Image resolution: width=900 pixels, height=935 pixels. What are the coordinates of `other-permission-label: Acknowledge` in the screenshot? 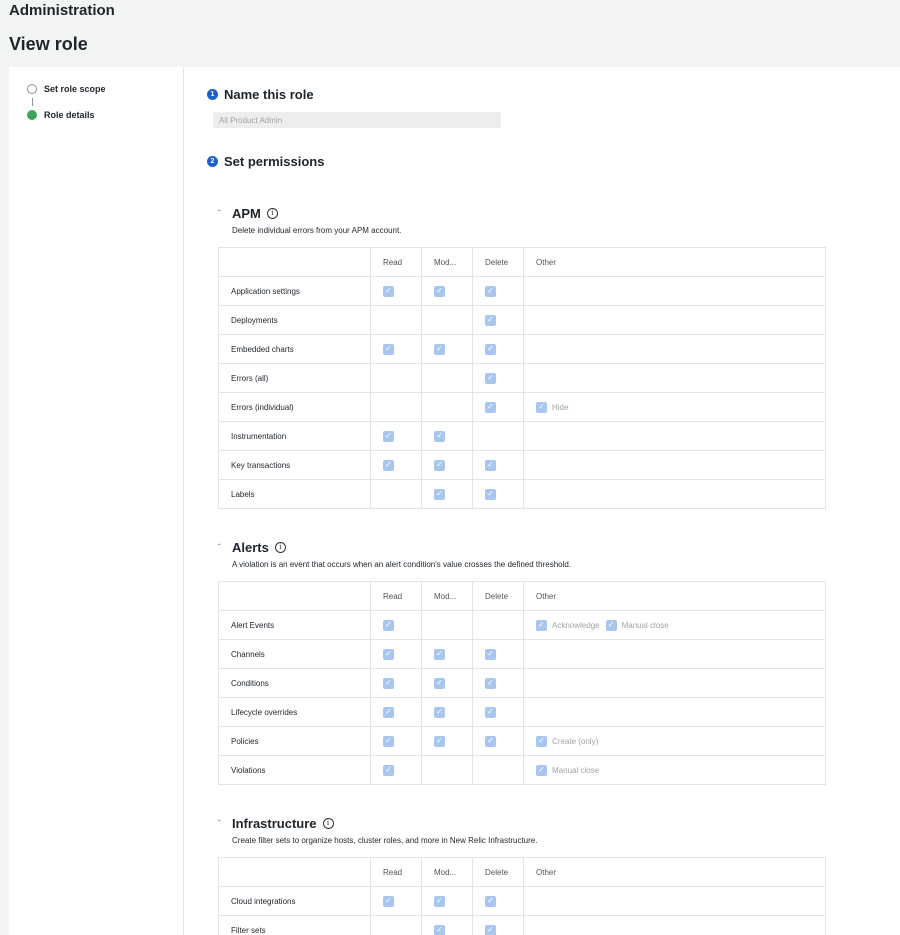 It's located at (576, 625).